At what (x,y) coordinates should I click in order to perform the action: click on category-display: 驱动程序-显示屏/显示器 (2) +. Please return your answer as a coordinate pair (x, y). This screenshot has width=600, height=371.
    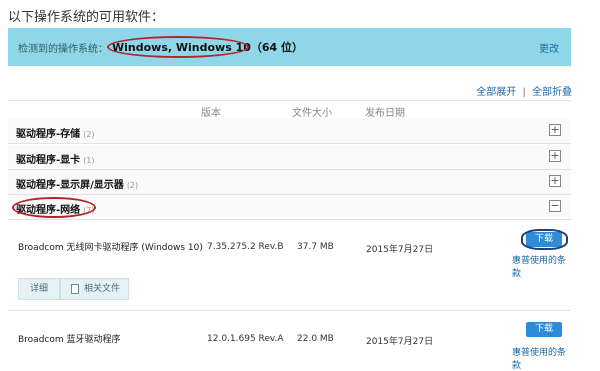
    Looking at the image, I should click on (289, 182).